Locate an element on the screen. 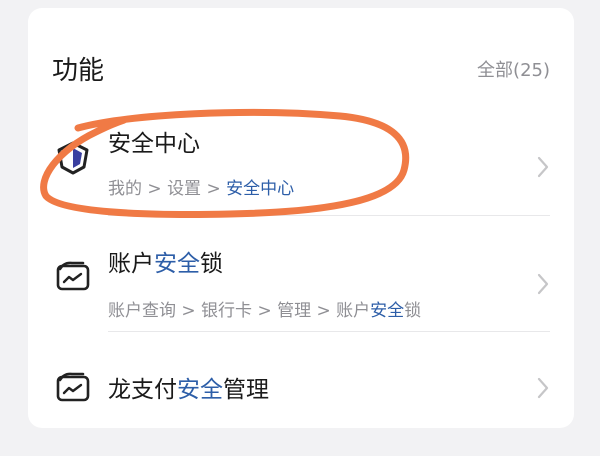 This screenshot has width=600, height=456. item-title: 龙支付安全管理 is located at coordinates (188, 387).